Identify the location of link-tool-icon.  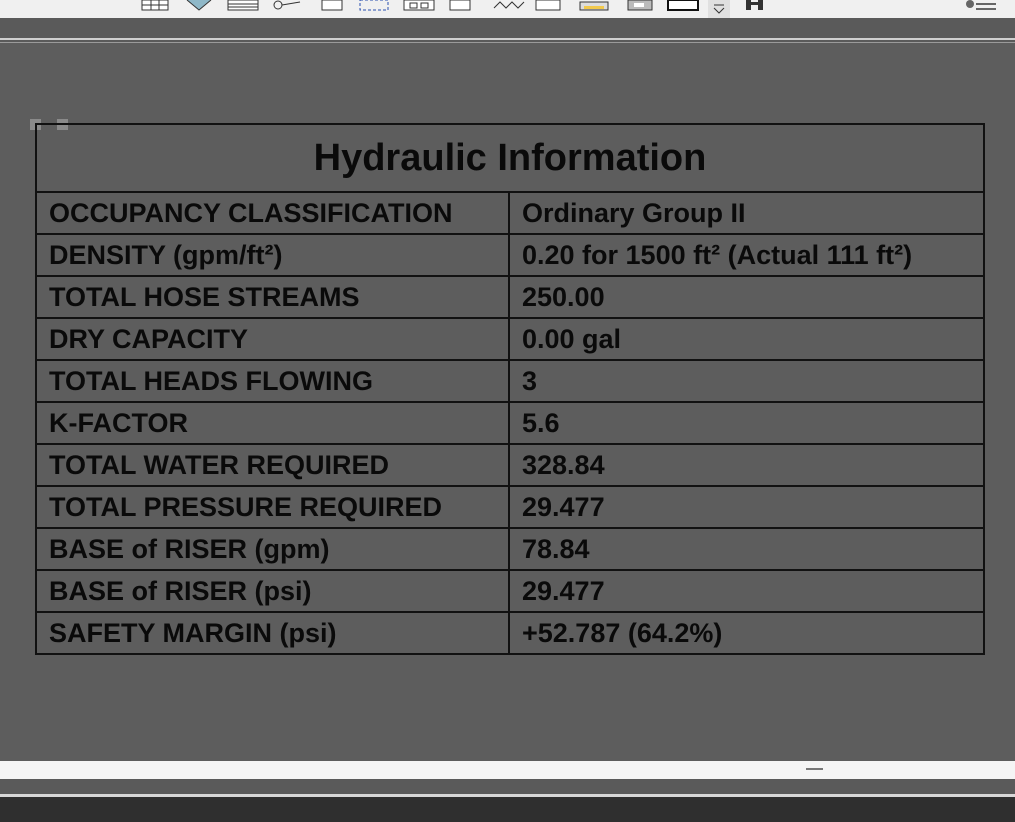
(287, 6).